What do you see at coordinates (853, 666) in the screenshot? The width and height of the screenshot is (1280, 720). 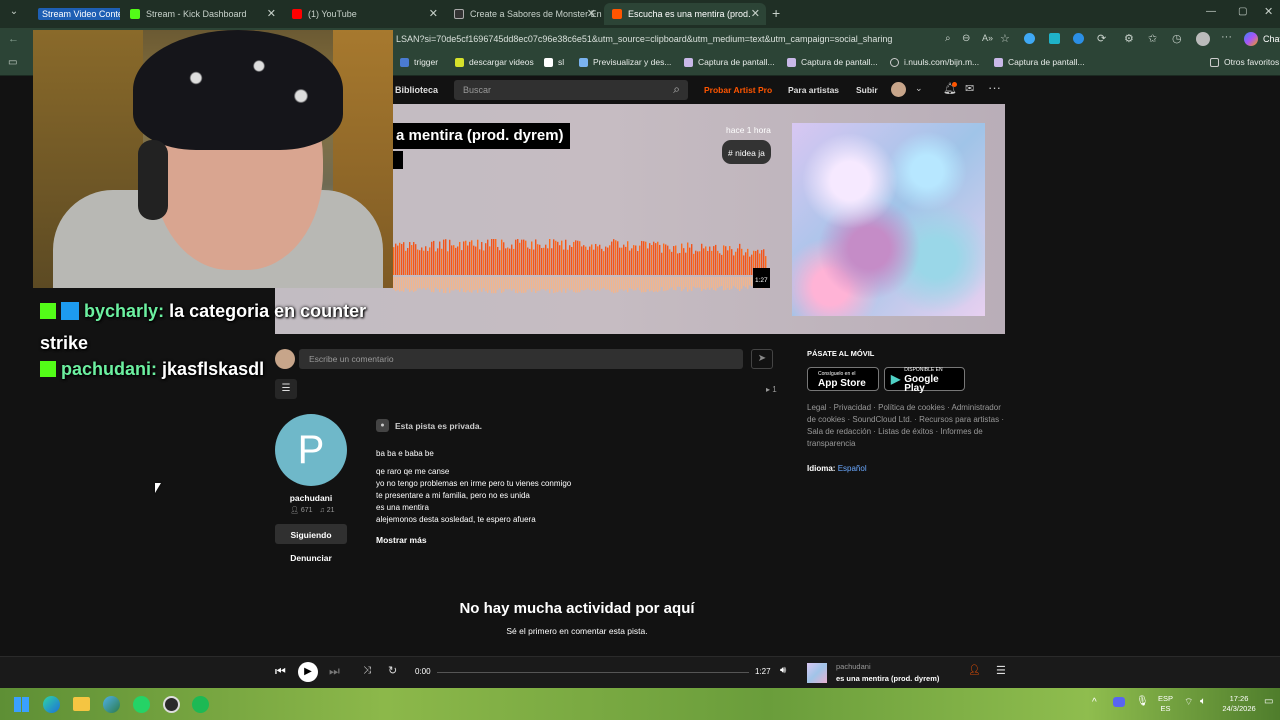 I see `now-playing-artist: pachudani` at bounding box center [853, 666].